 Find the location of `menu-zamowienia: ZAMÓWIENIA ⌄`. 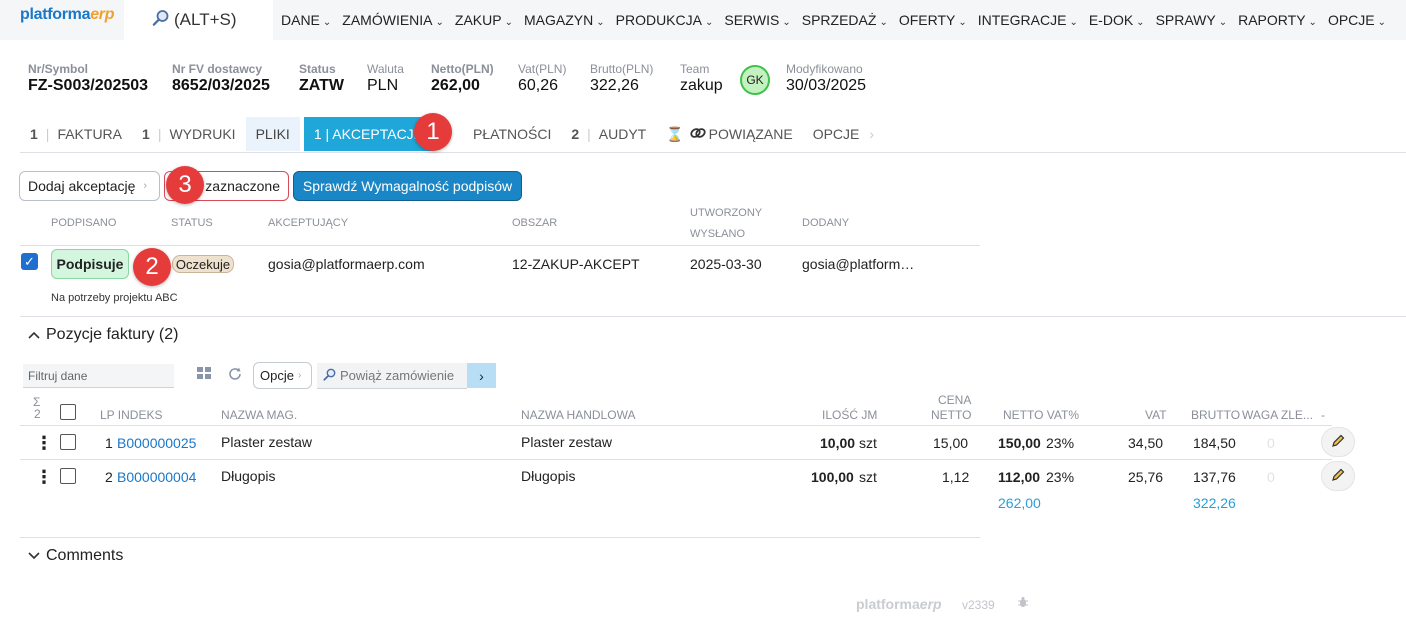

menu-zamowienia: ZAMÓWIENIA ⌄ is located at coordinates (393, 20).